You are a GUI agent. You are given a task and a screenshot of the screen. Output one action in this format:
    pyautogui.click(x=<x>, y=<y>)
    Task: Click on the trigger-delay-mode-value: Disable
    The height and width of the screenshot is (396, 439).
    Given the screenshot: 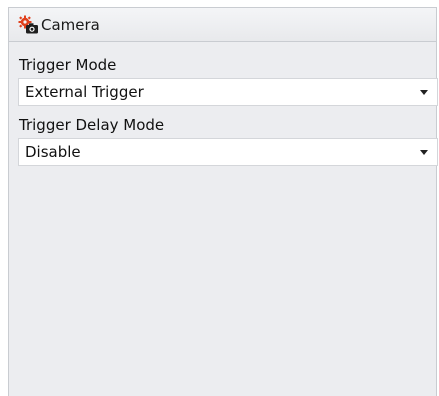 What is the action you would take?
    pyautogui.click(x=53, y=152)
    